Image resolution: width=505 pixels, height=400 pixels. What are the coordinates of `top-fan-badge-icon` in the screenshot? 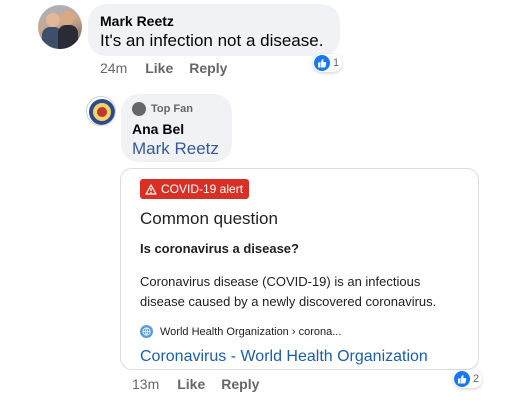 It's located at (139, 109).